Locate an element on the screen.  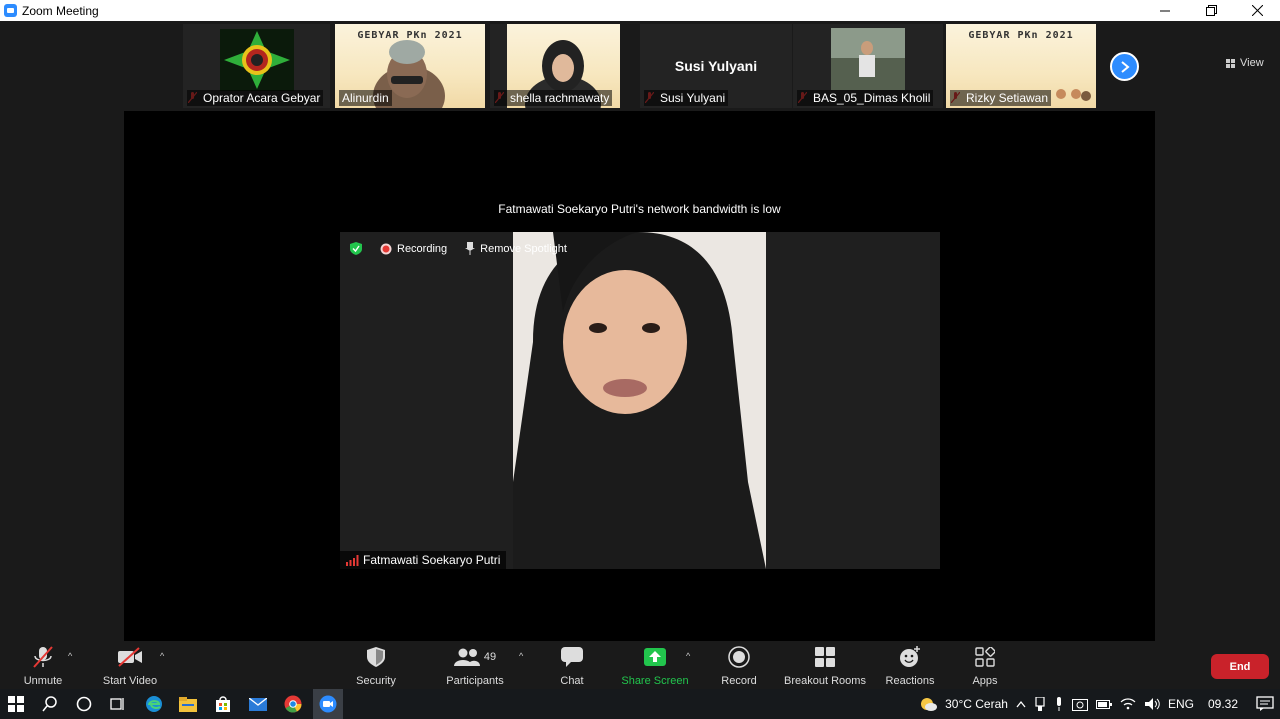
window-title: Zoom Meeting is located at coordinates (60, 10).